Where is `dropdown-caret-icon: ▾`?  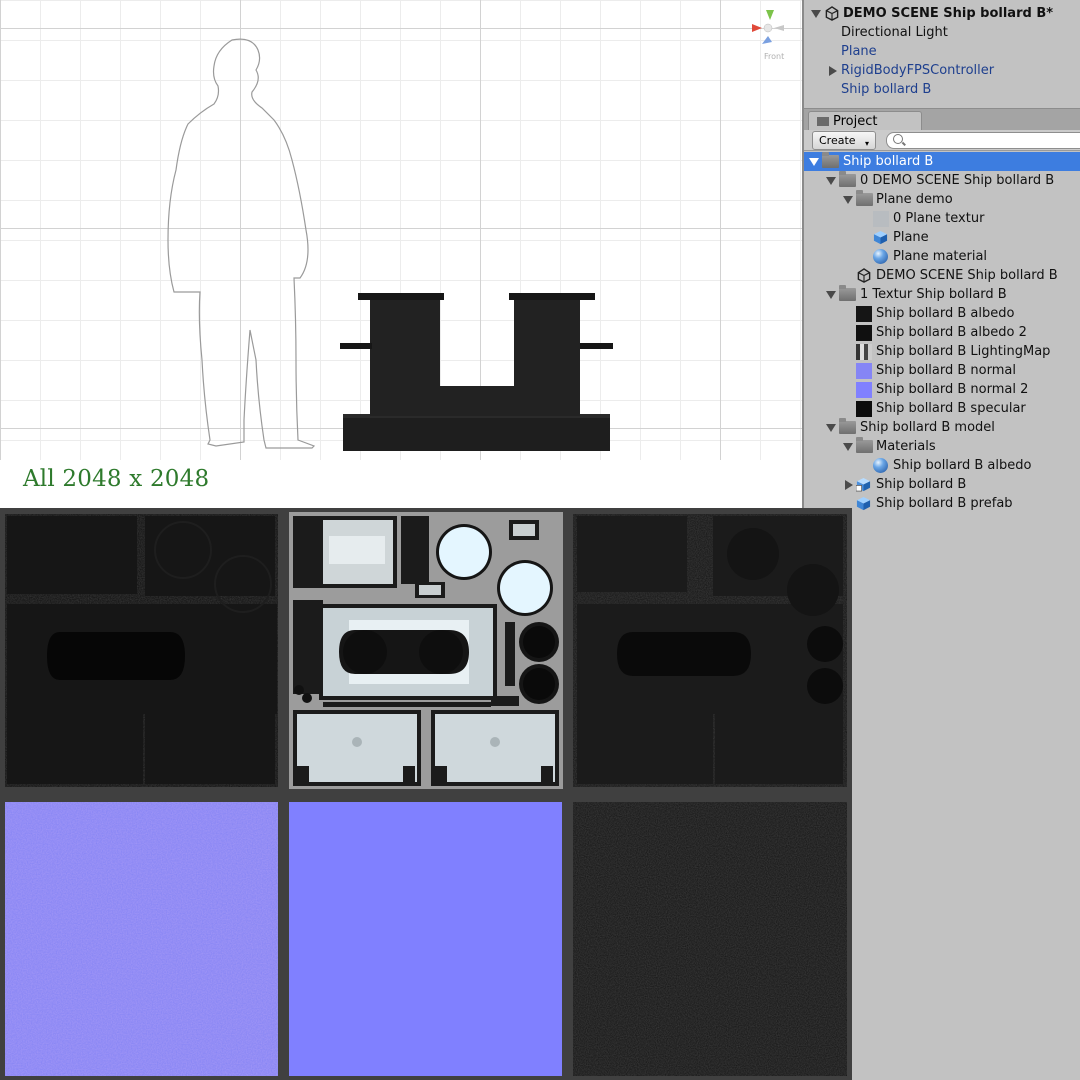 dropdown-caret-icon: ▾ is located at coordinates (866, 143).